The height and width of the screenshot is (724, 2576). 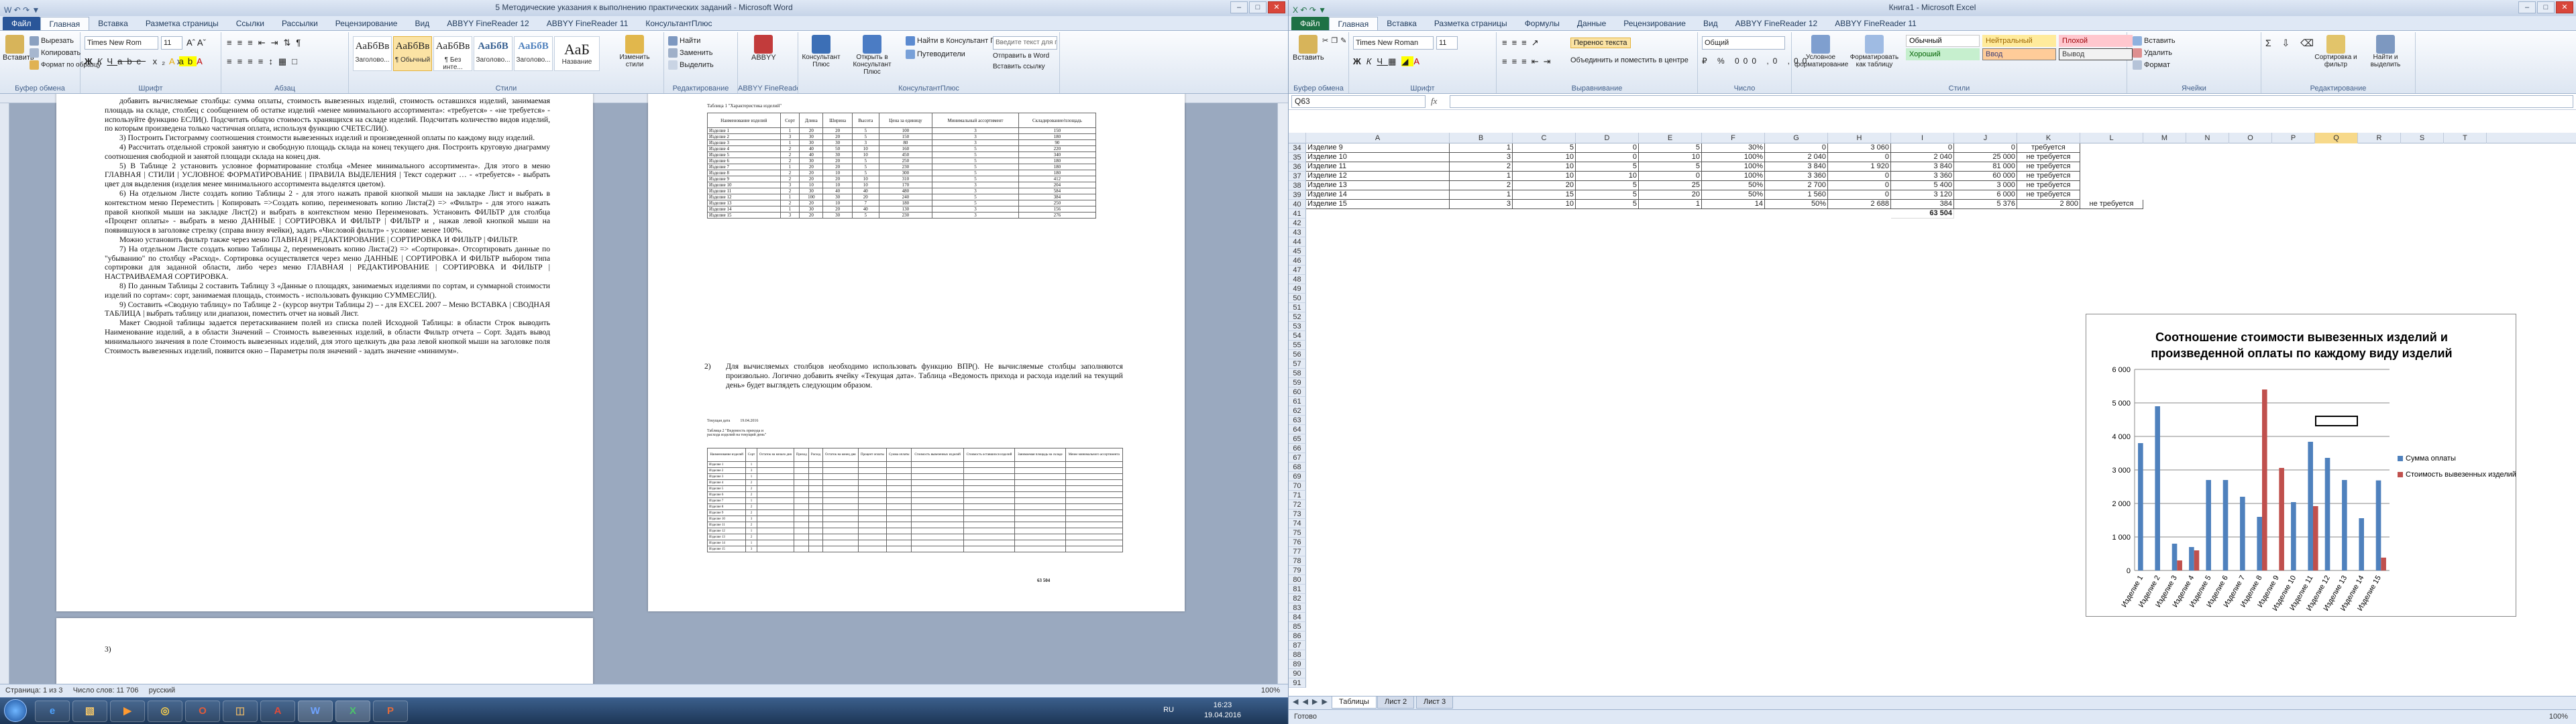 I want to click on excel-tab-formulas: Формулы, so click(x=1542, y=24).